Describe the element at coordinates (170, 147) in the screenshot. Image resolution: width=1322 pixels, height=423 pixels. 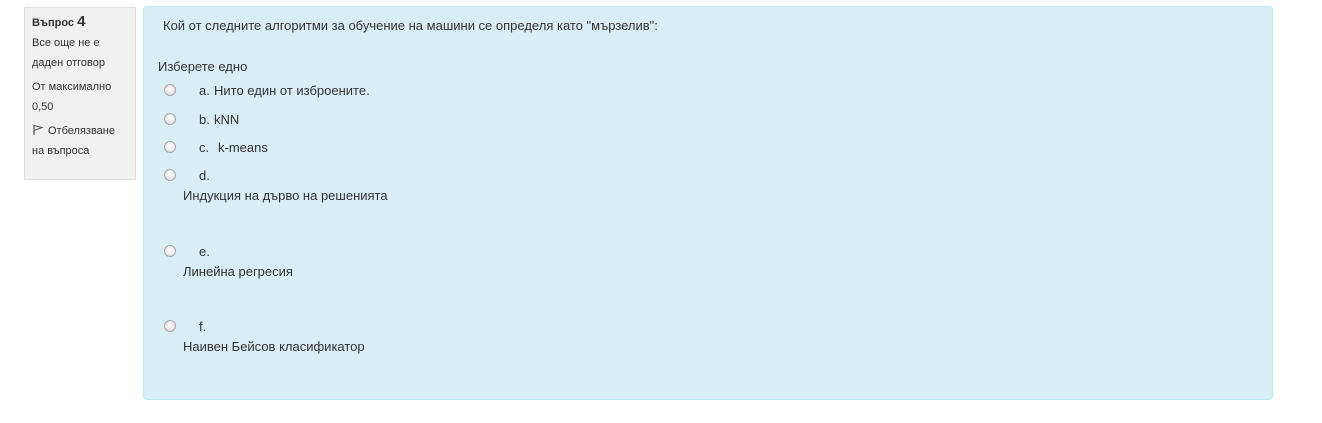
I see `answer-radio-c` at that location.